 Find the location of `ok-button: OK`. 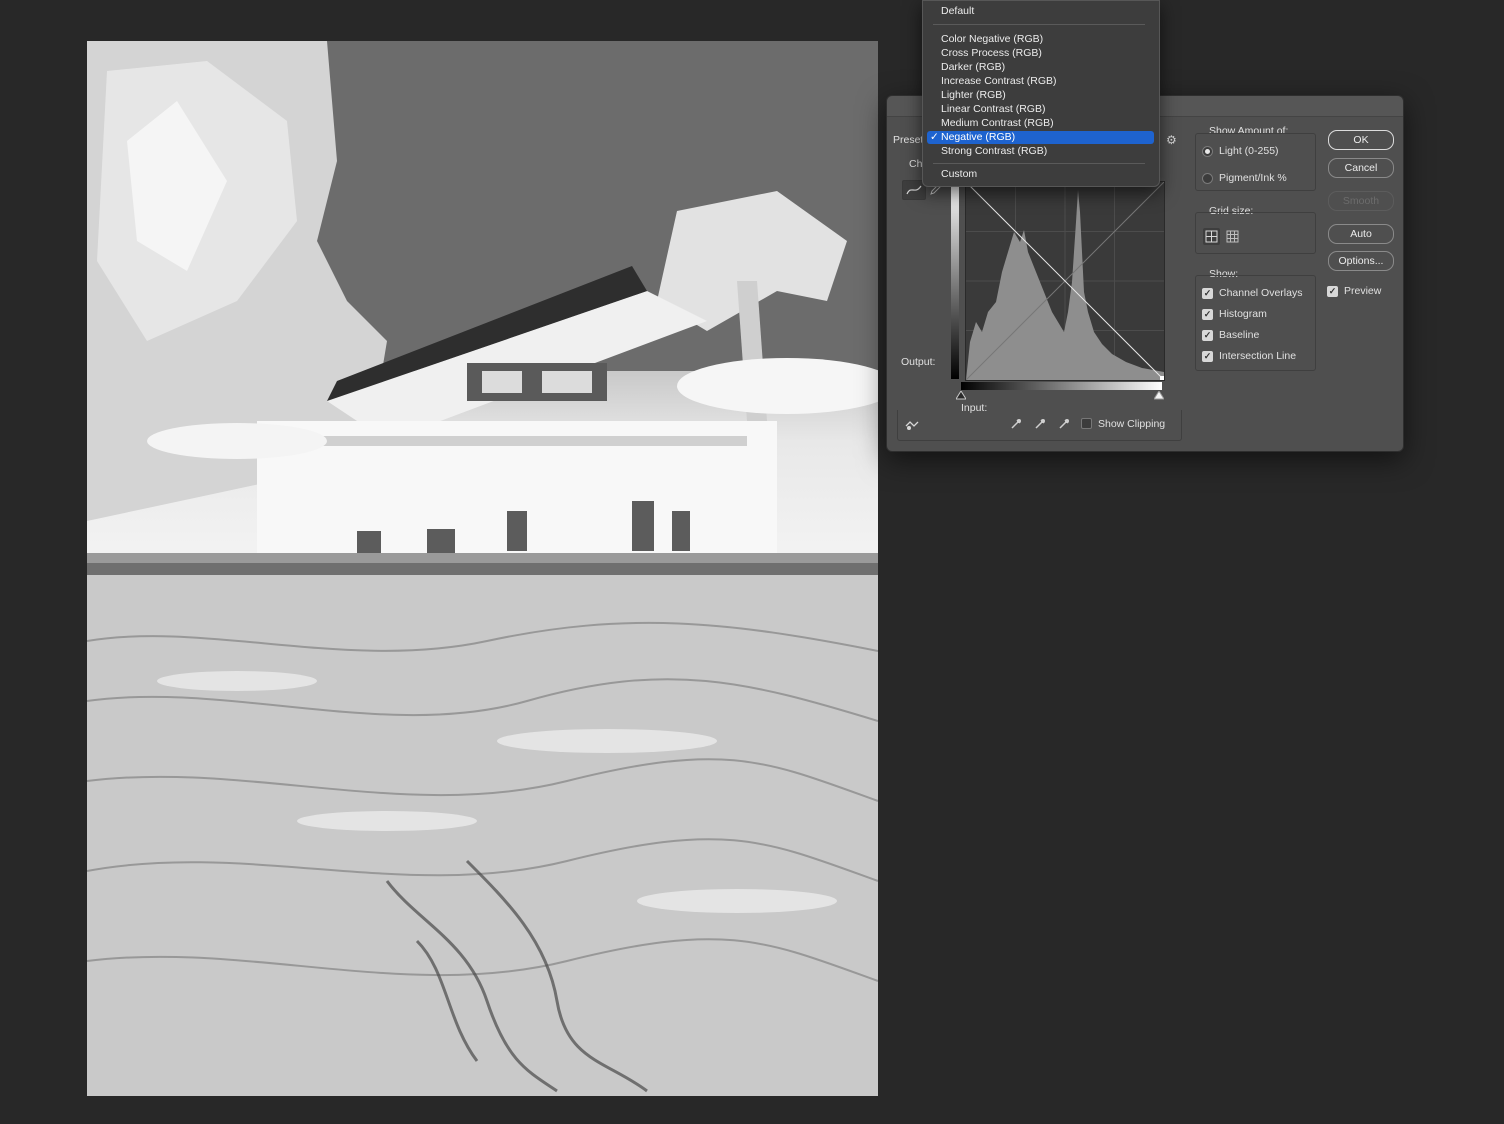

ok-button: OK is located at coordinates (1361, 140).